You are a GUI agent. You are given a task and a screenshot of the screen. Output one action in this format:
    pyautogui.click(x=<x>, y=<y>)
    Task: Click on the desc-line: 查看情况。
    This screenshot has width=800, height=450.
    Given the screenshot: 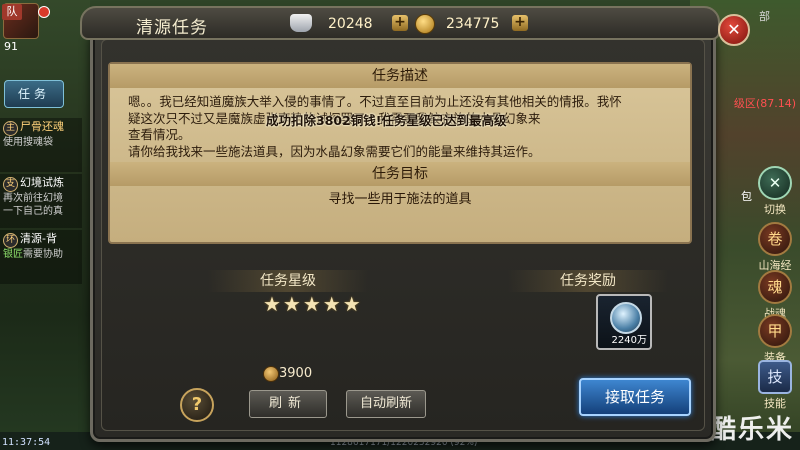 What is the action you would take?
    pyautogui.click(x=159, y=134)
    